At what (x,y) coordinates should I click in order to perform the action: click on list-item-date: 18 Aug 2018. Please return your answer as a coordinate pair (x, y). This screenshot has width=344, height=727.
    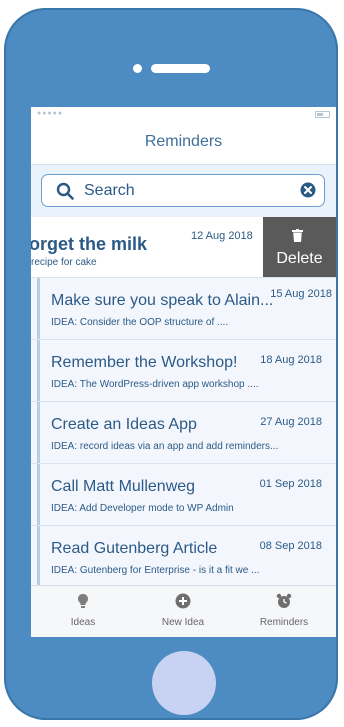
    Looking at the image, I should click on (291, 360).